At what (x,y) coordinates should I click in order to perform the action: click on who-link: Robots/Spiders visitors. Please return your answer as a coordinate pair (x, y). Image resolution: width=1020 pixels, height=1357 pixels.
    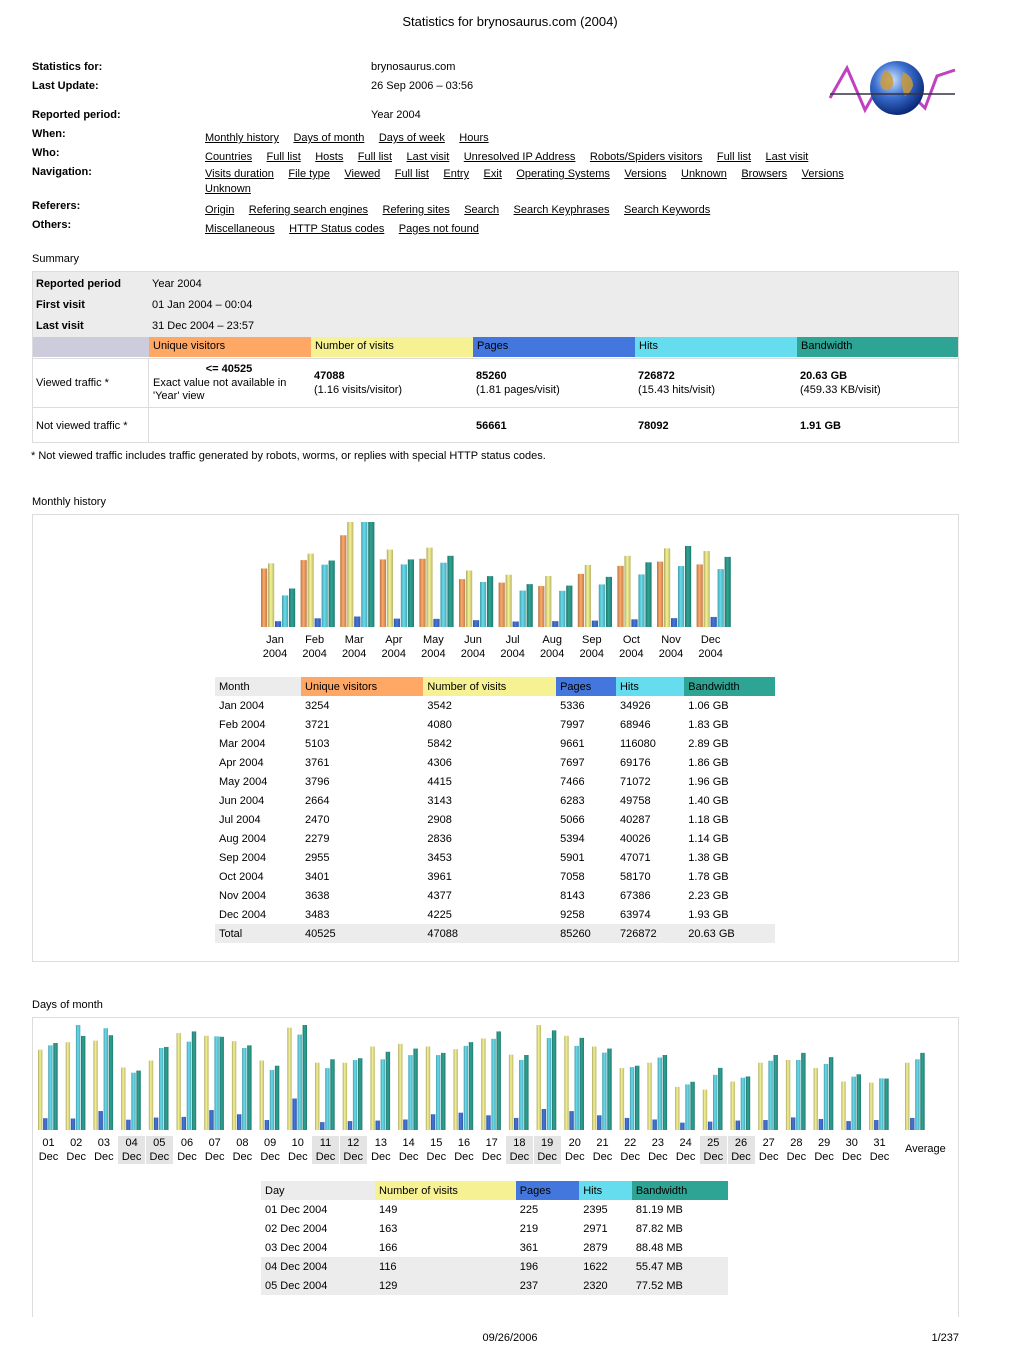
    Looking at the image, I should click on (646, 157).